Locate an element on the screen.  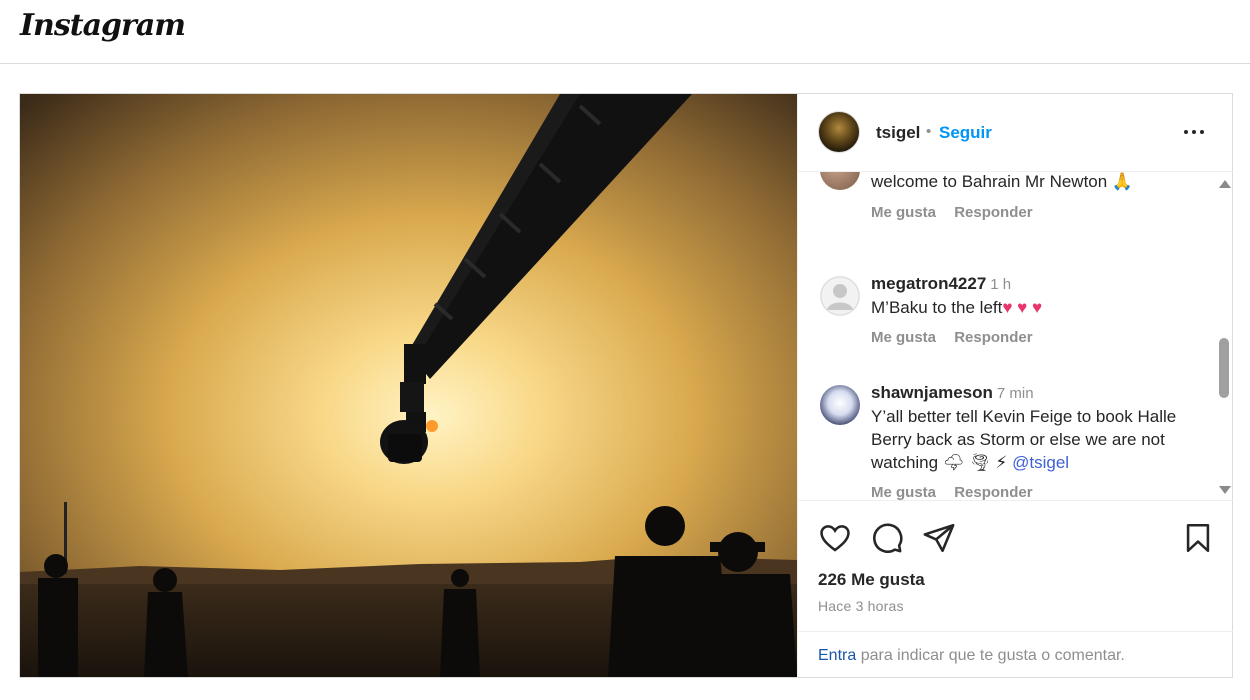
follow-button: Seguir is located at coordinates (965, 133).